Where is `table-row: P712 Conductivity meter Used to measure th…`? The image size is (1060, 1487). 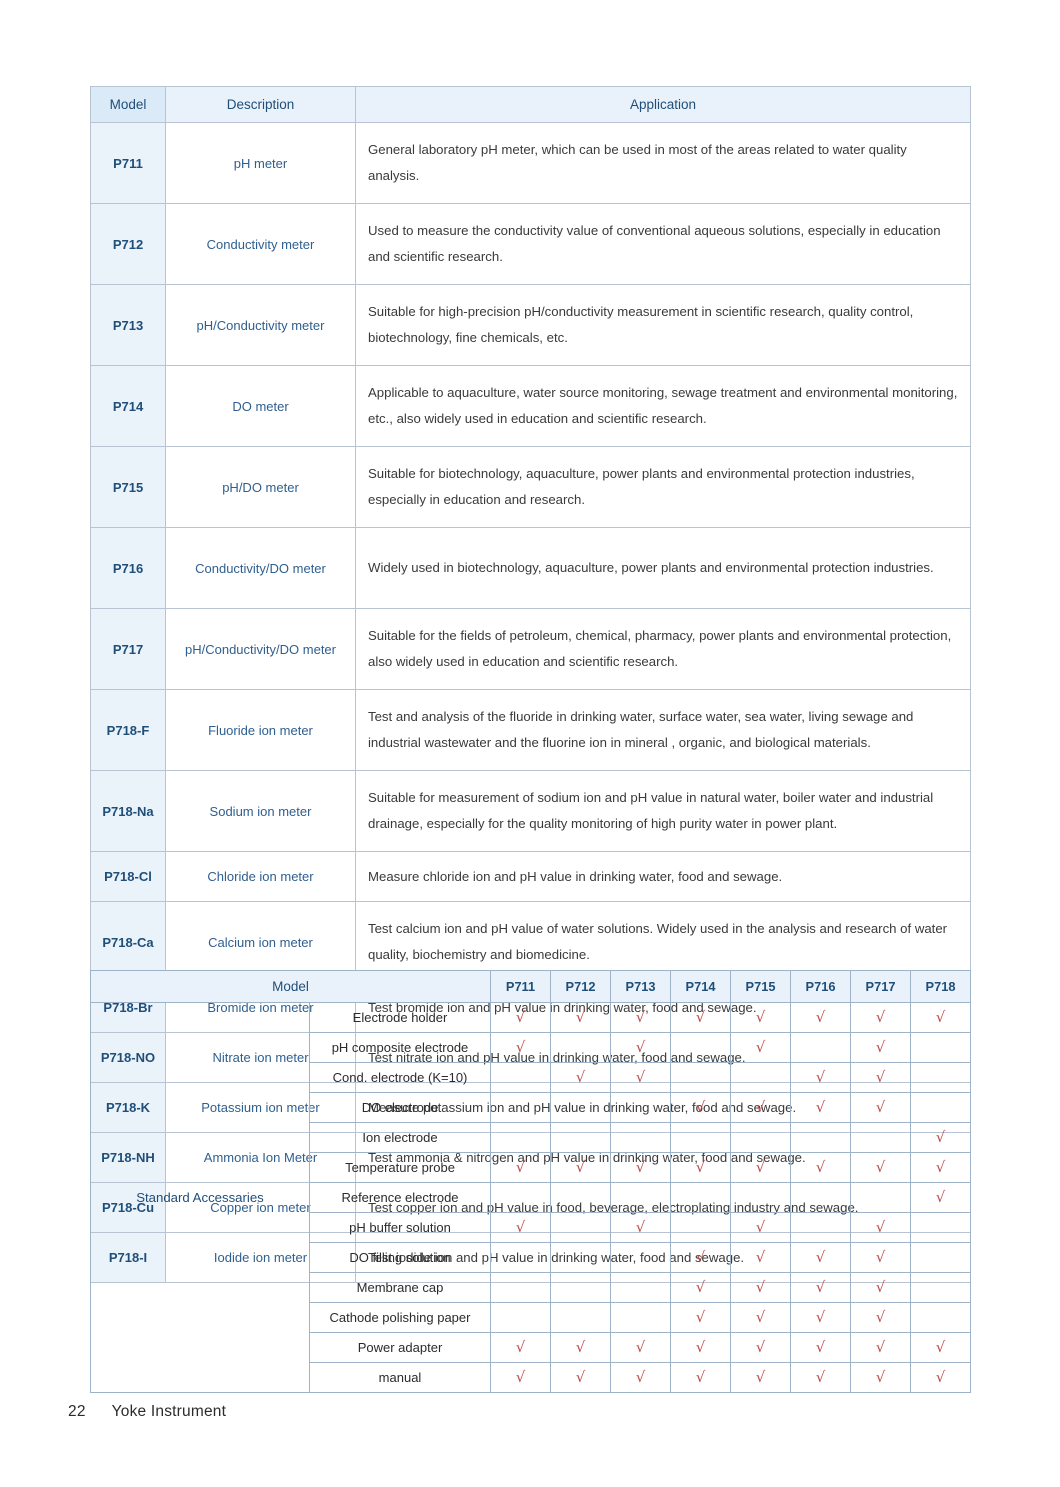
table-row: P712 Conductivity meter Used to measure th… is located at coordinates (530, 244).